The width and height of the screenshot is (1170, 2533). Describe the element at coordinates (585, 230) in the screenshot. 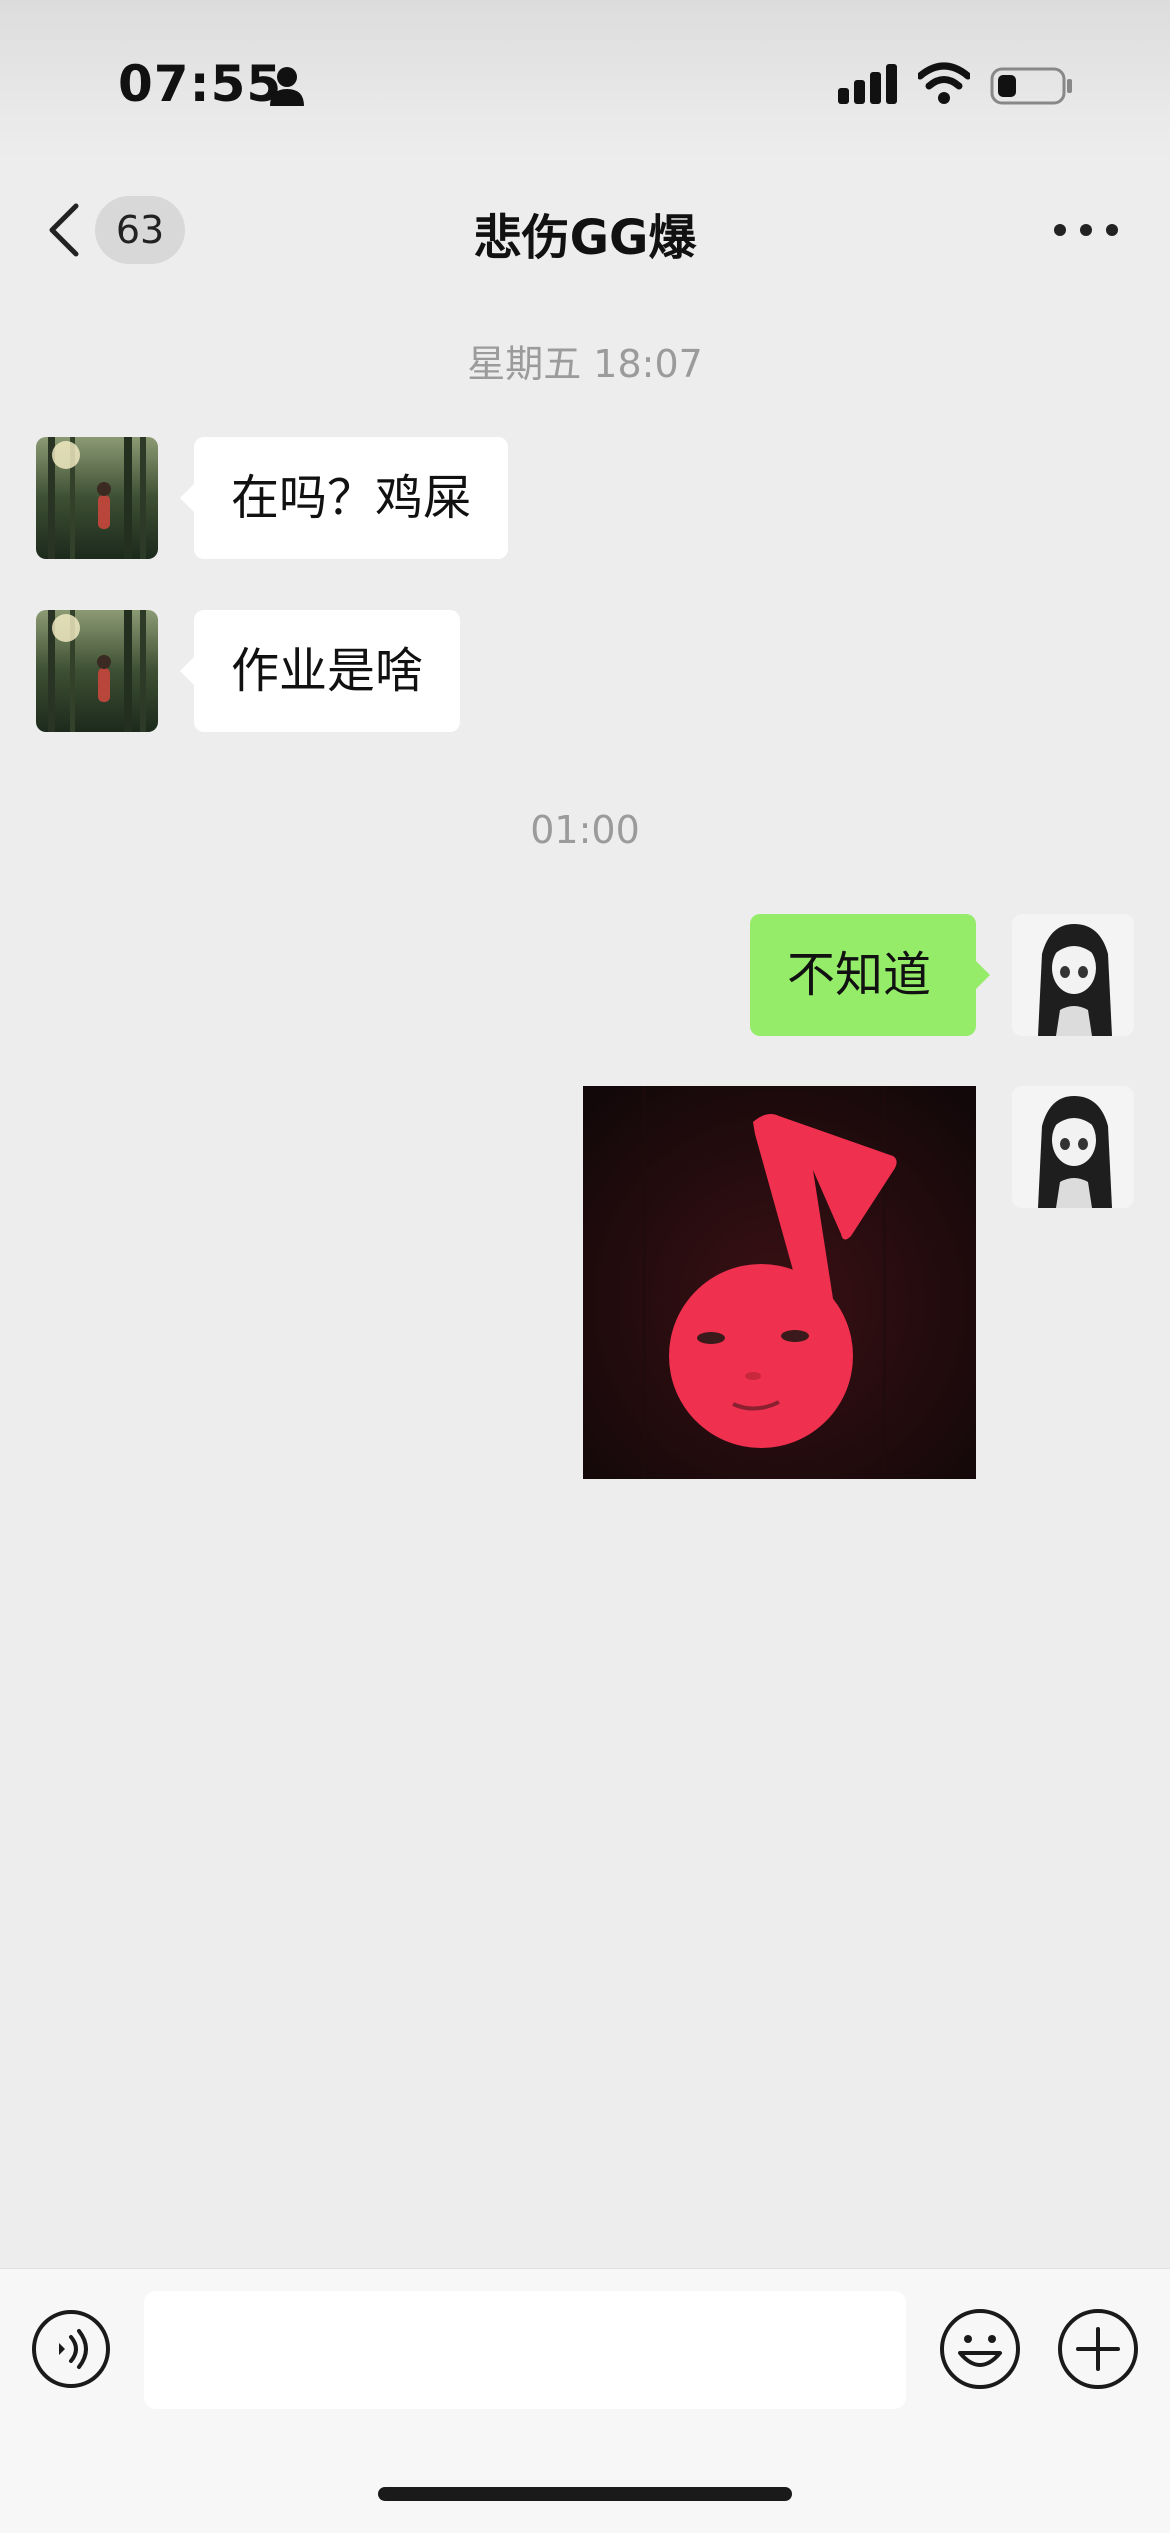

I see `nav-bar: 悲伤GG爆 63` at that location.